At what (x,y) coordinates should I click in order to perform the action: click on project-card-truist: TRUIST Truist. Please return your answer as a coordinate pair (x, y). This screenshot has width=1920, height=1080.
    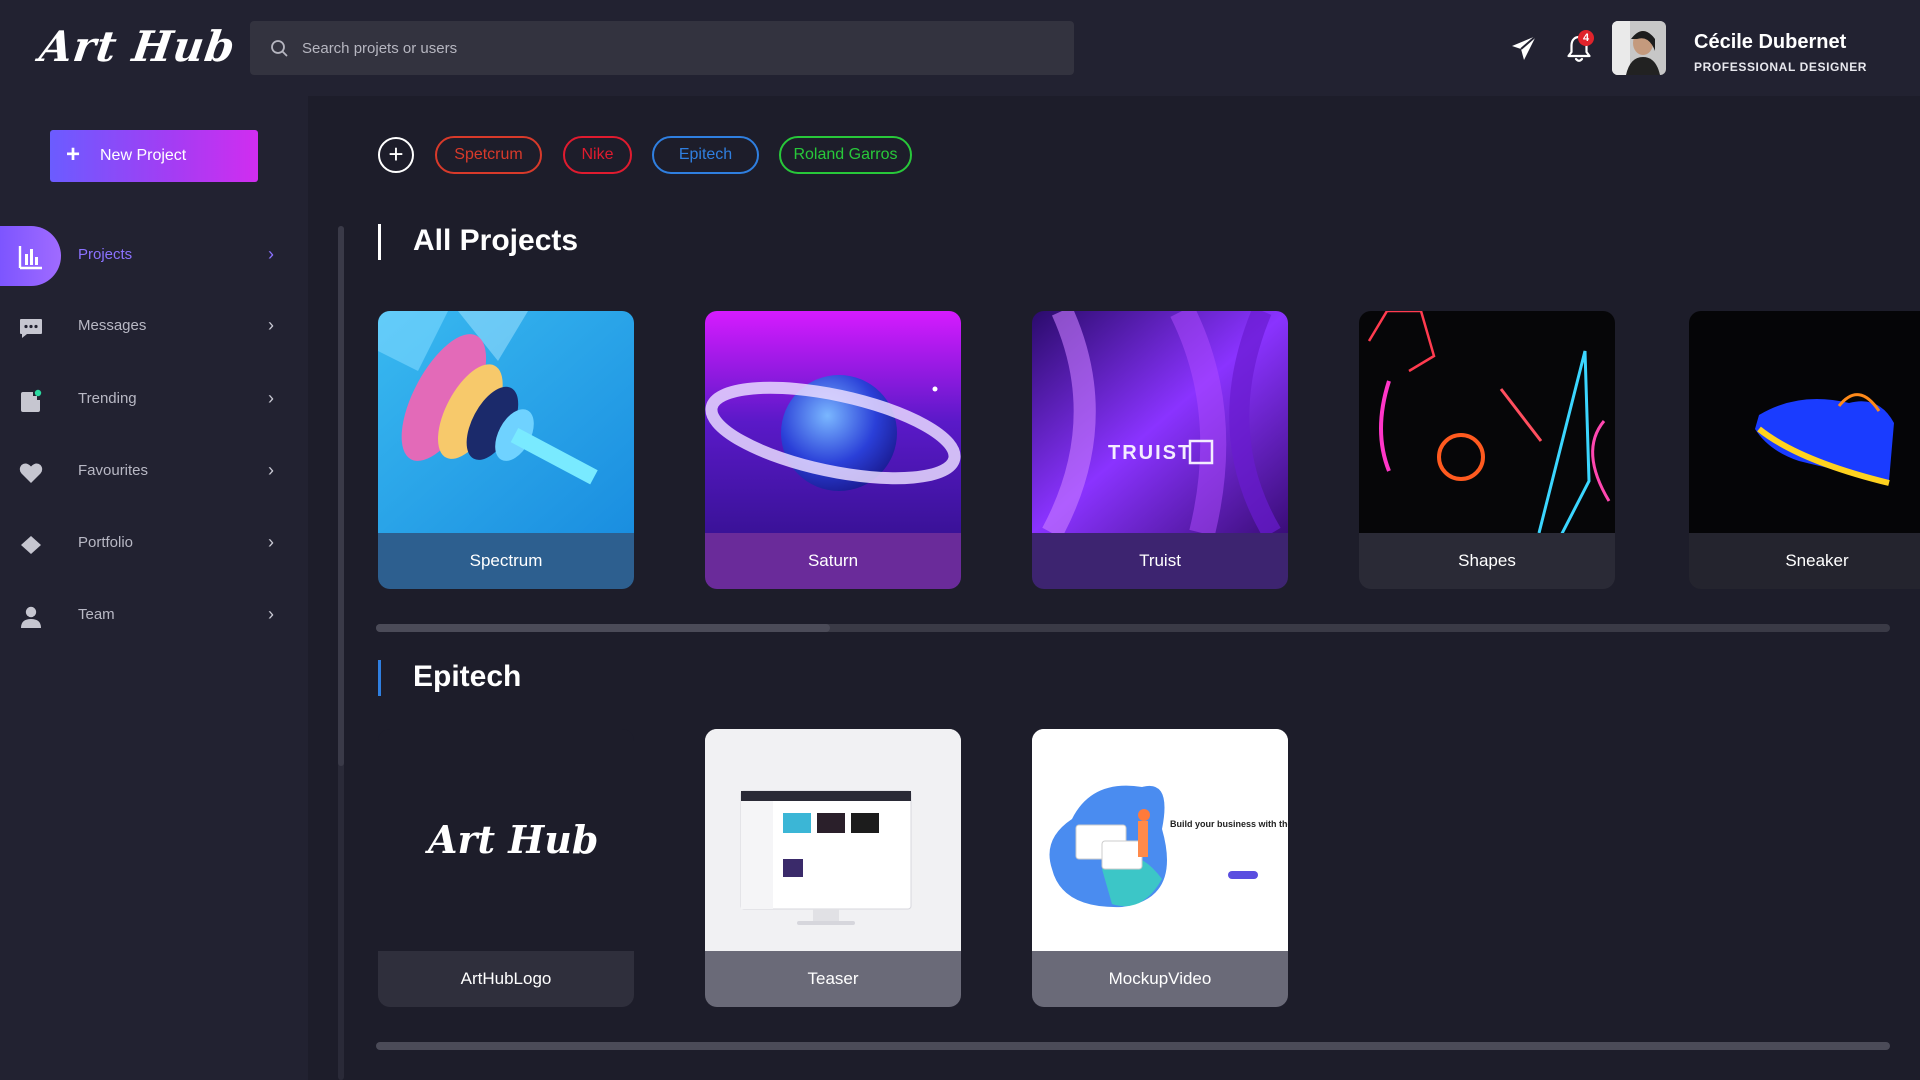
    Looking at the image, I should click on (1160, 450).